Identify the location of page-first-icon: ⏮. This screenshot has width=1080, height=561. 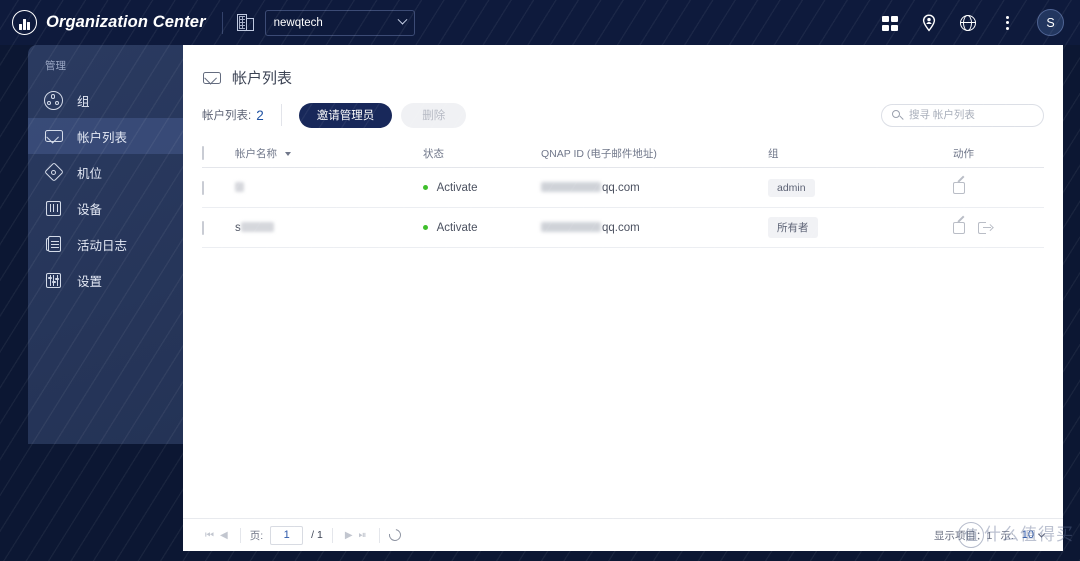
(209, 535).